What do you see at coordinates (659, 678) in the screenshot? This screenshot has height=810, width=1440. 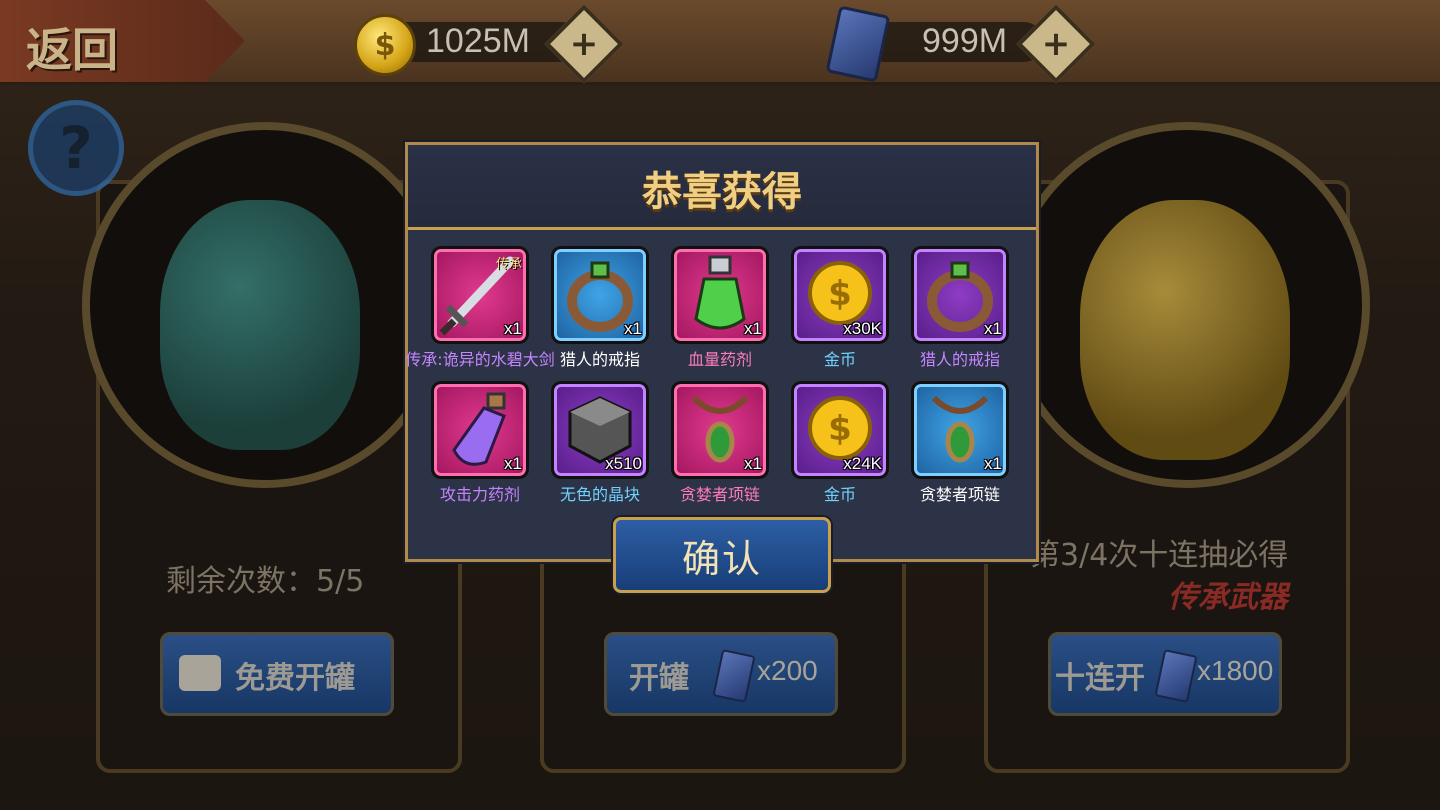 I see `open-jar-label: 开罐` at bounding box center [659, 678].